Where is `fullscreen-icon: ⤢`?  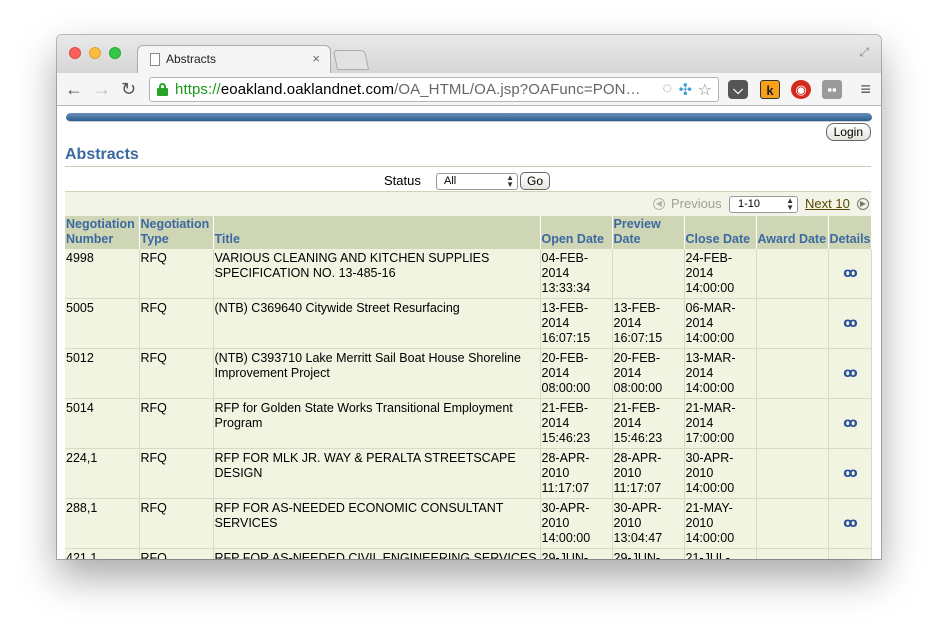
fullscreen-icon: ⤢ is located at coordinates (864, 52).